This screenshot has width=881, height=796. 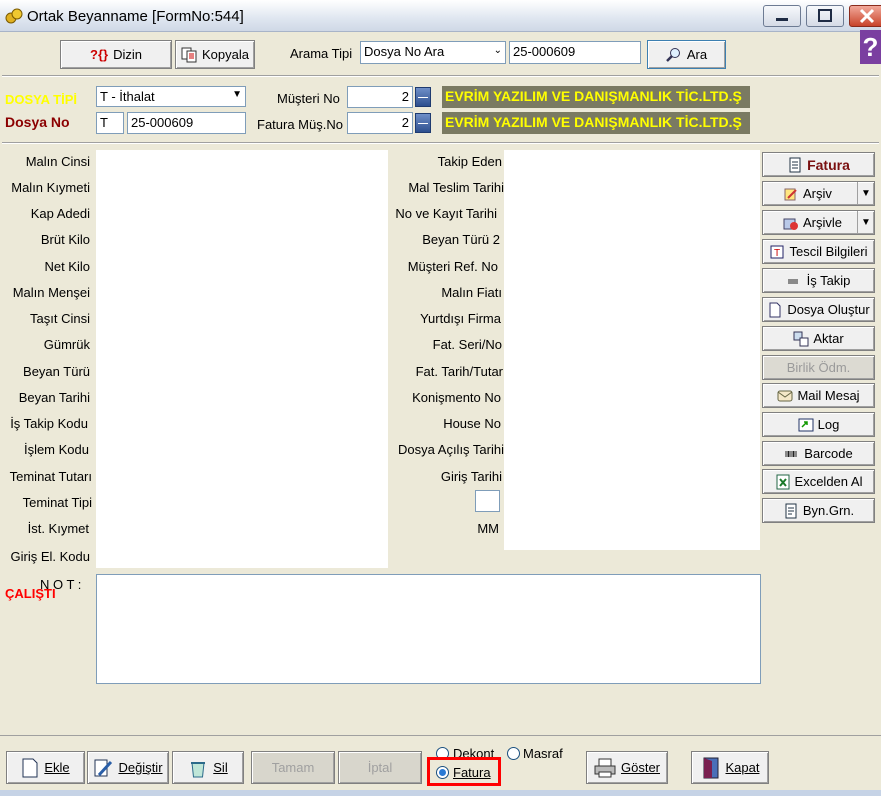 I want to click on arsivle-label: Arşivle, so click(x=823, y=222).